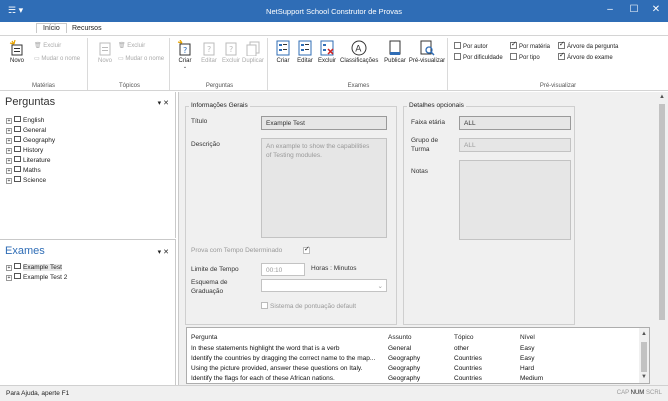 The width and height of the screenshot is (668, 401). I want to click on titulo-label: Título, so click(199, 121).